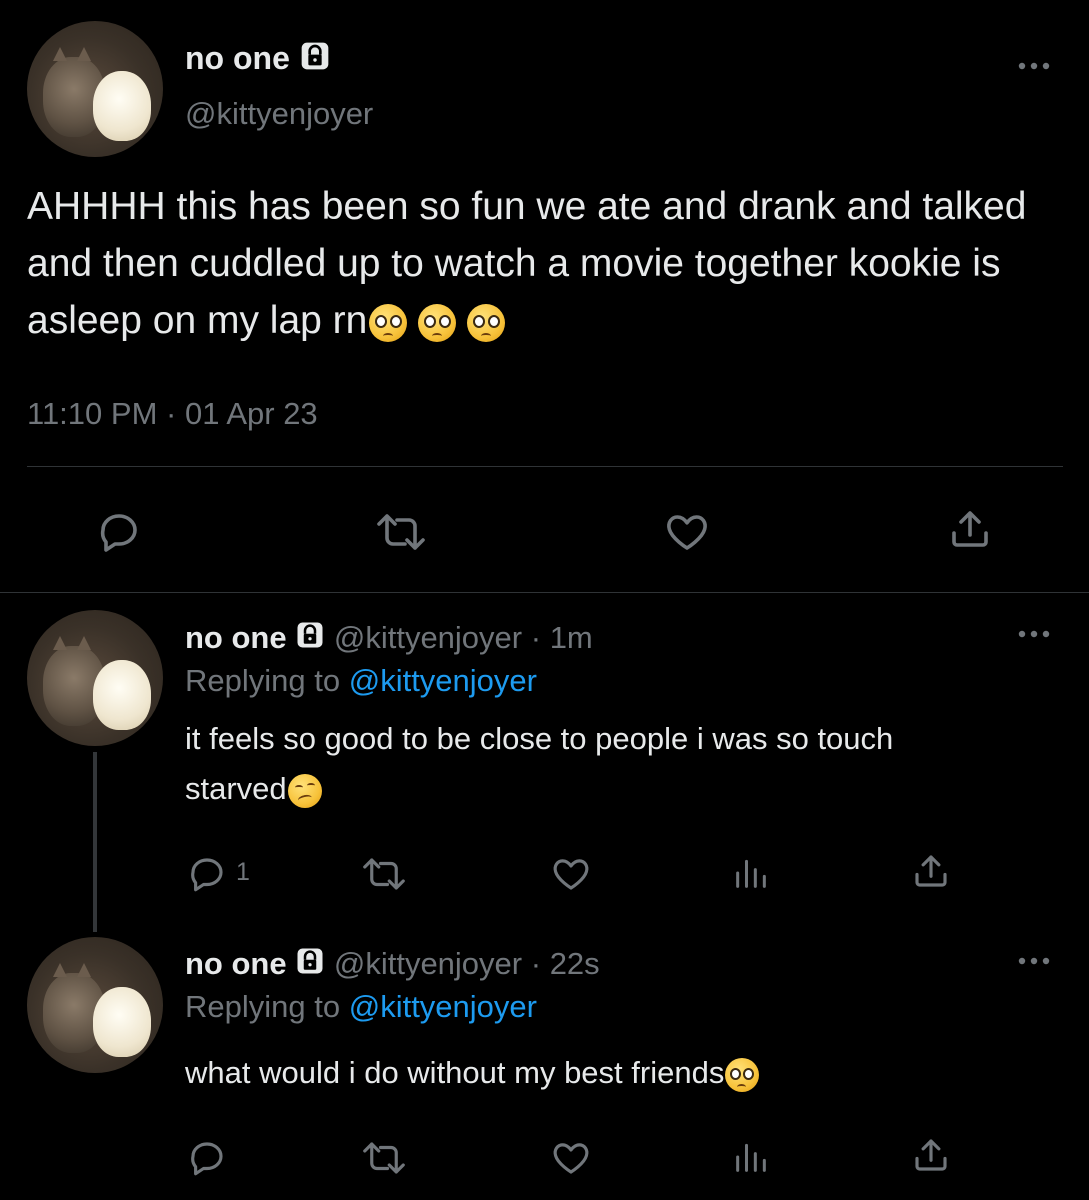  Describe the element at coordinates (92, 413) in the screenshot. I see `tweet-time: 11:10 PM` at that location.